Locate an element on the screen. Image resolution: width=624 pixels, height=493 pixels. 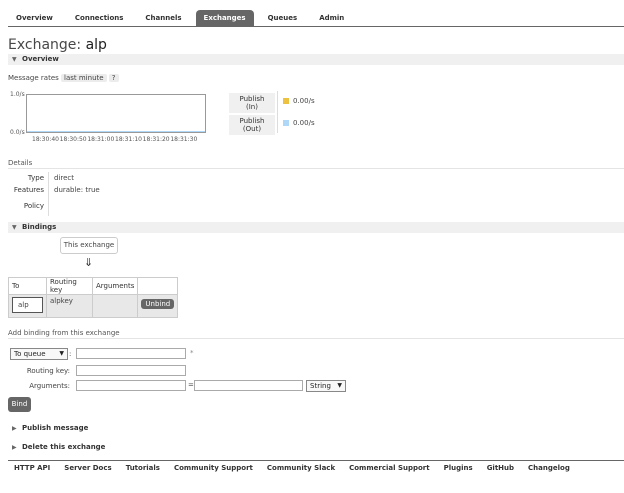
argument-key-input is located at coordinates (131, 385).